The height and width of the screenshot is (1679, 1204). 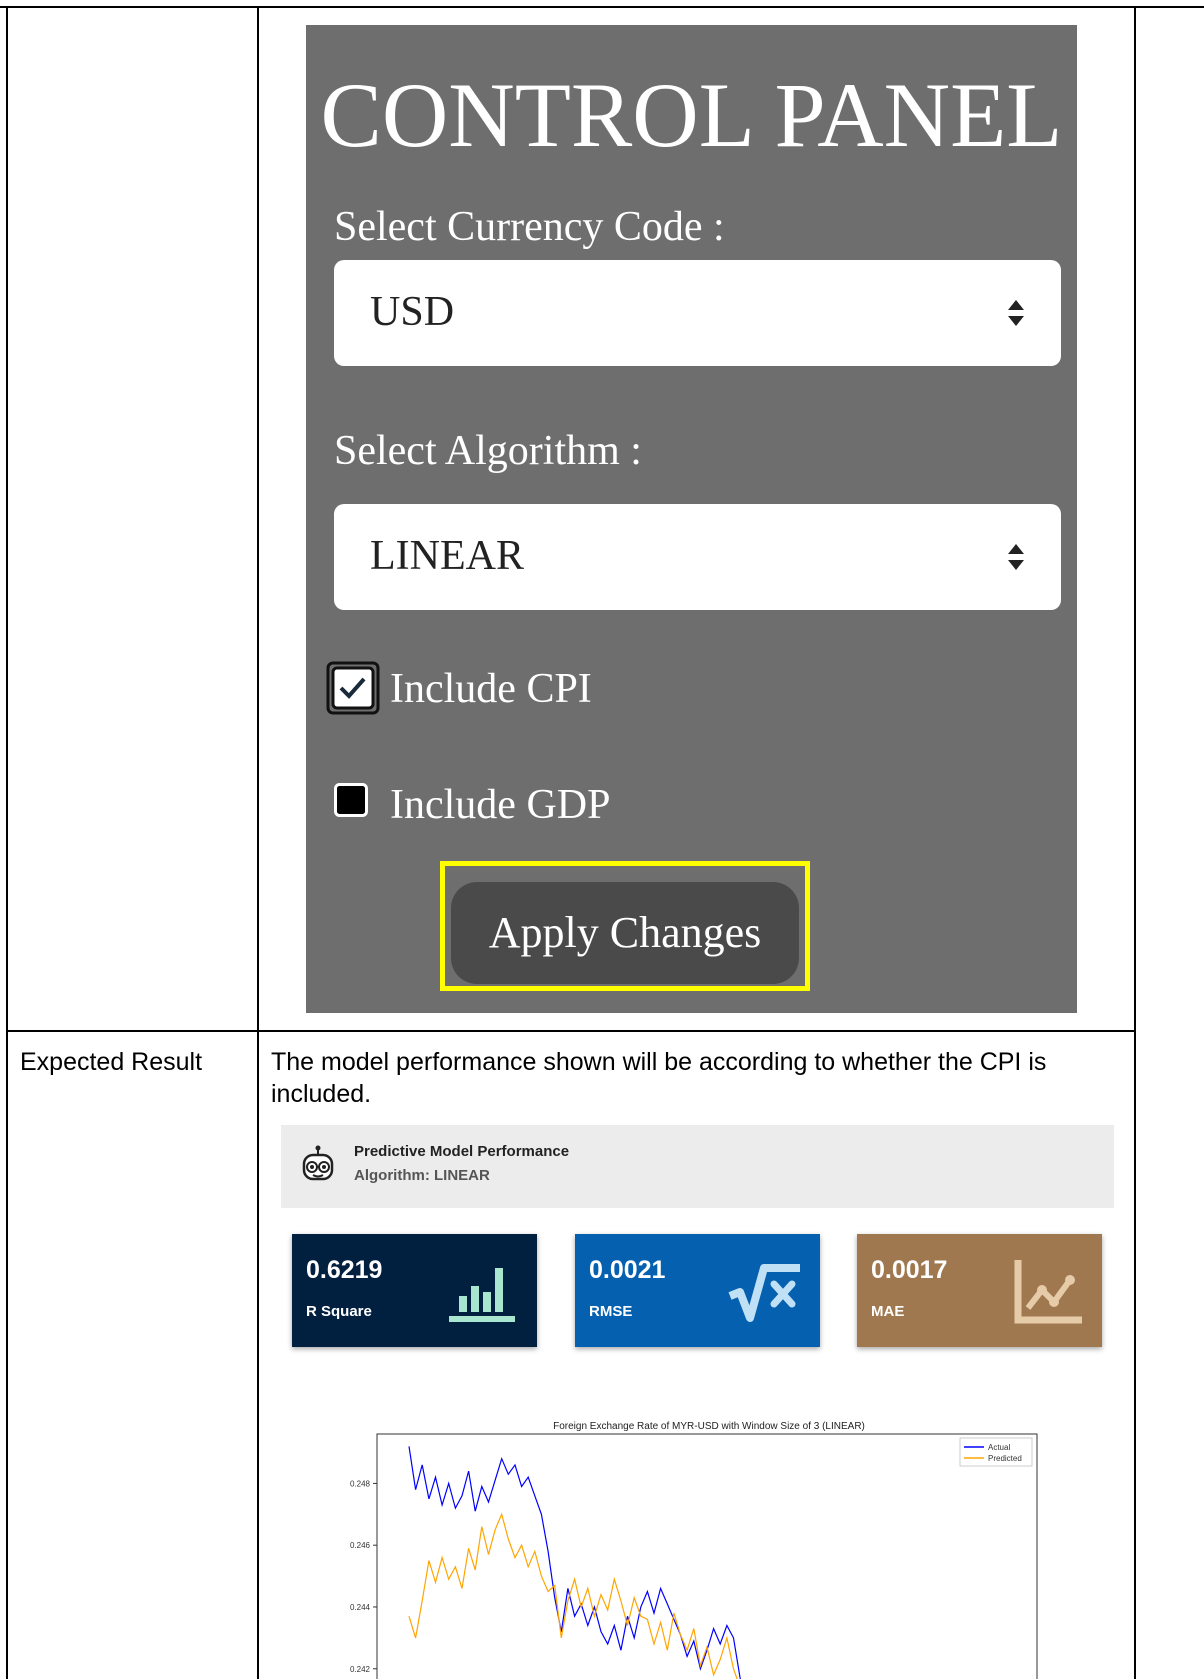 What do you see at coordinates (1135, 842) in the screenshot?
I see `table-right-border` at bounding box center [1135, 842].